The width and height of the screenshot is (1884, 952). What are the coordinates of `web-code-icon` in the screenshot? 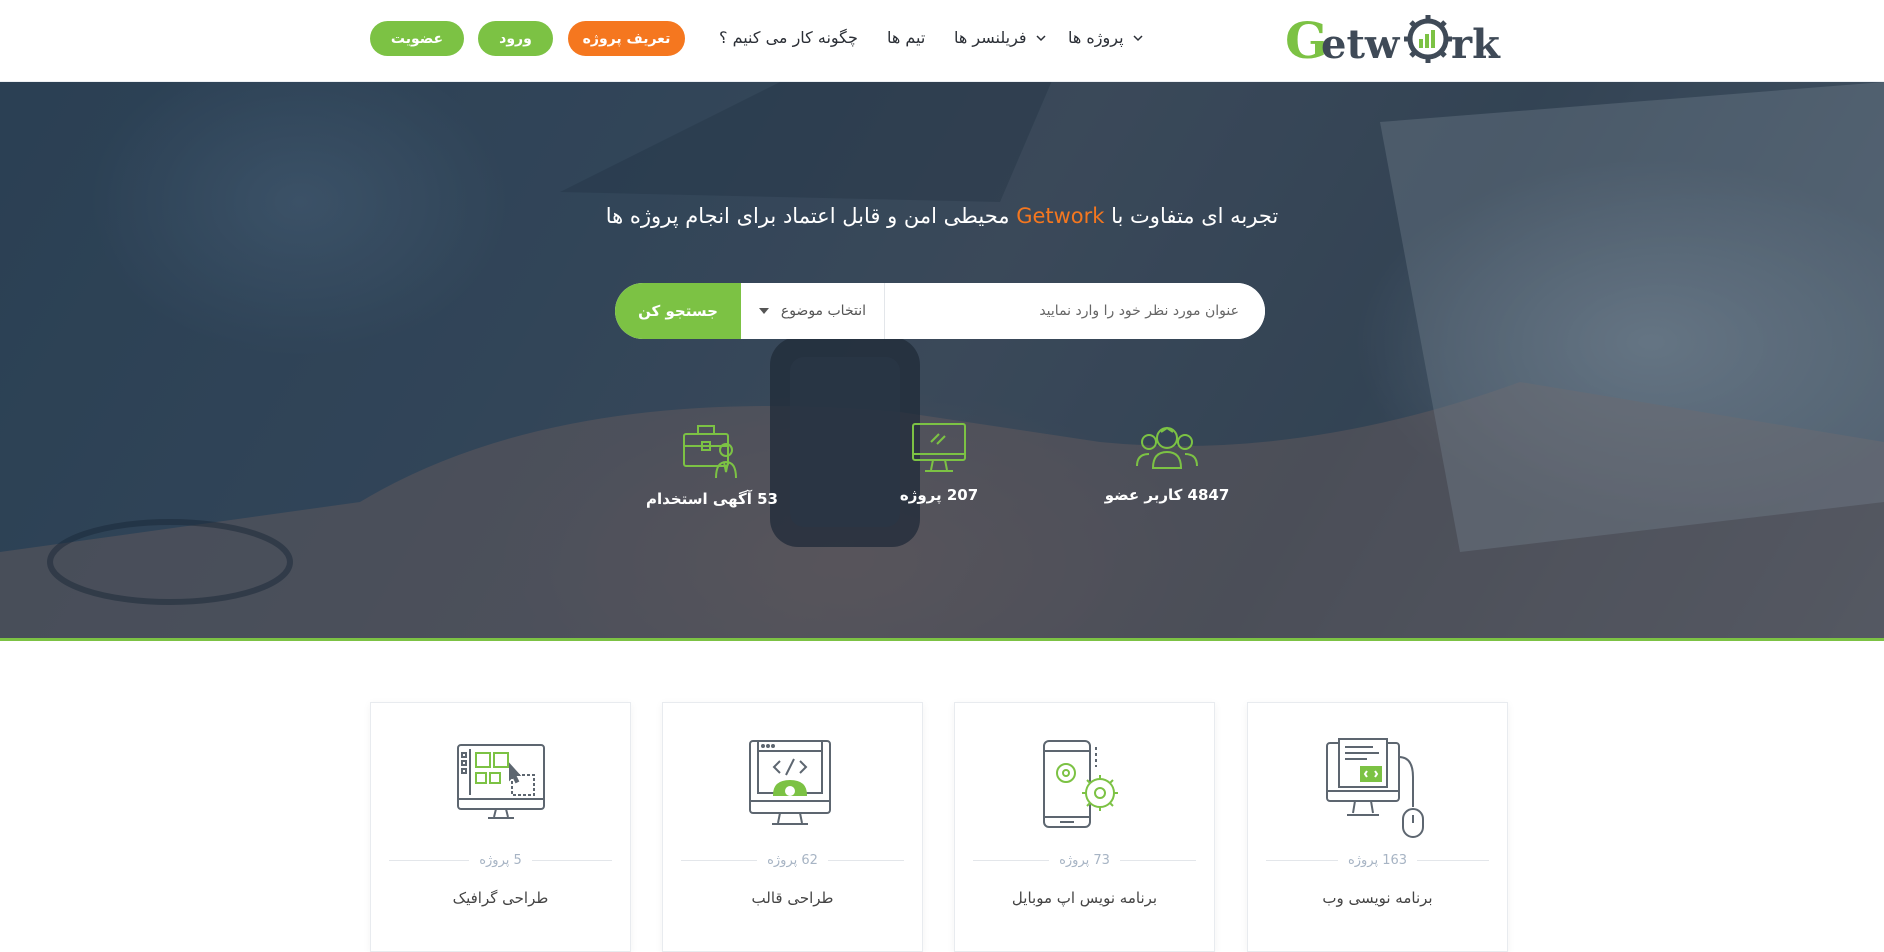 It's located at (1374, 788).